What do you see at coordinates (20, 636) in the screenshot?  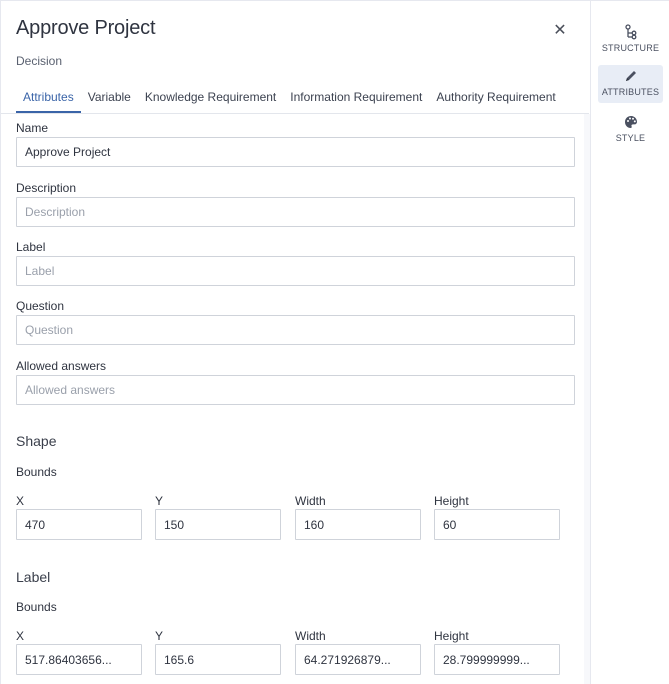 I see `label-x-label: X` at bounding box center [20, 636].